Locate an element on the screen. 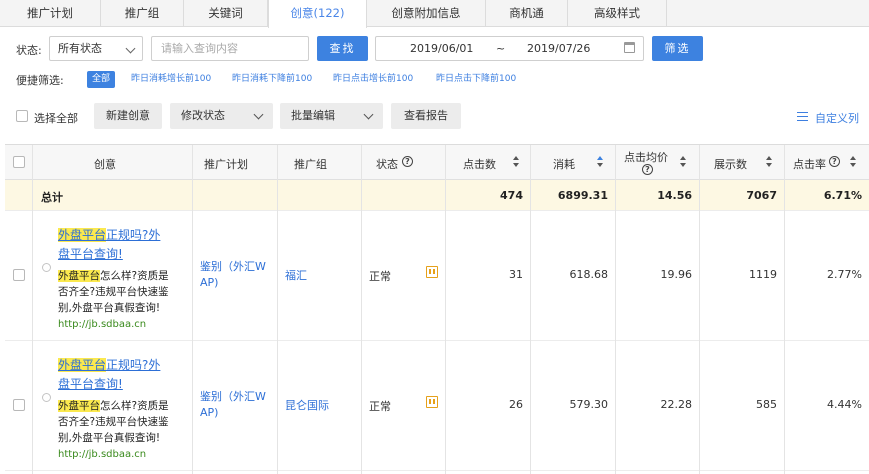  tab-creatives: 创意(122) is located at coordinates (317, 14).